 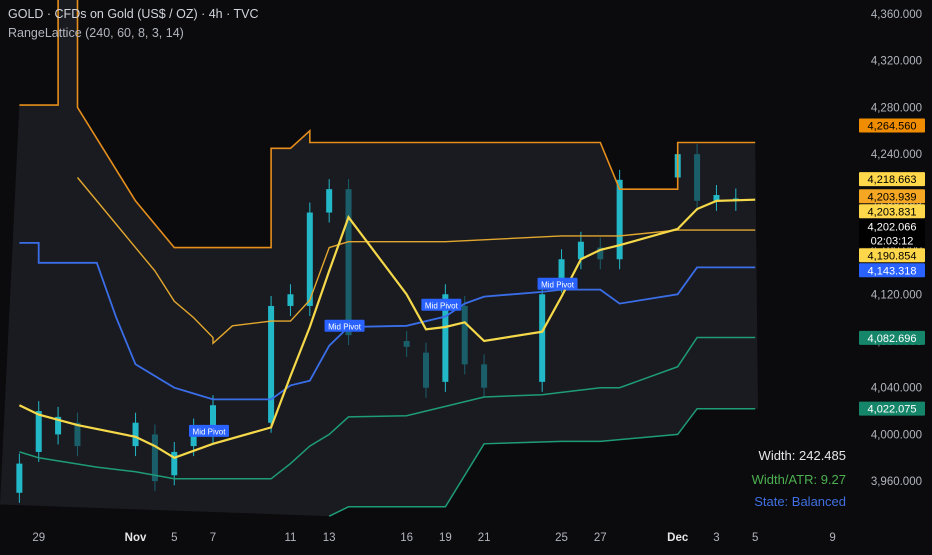 What do you see at coordinates (561, 538) in the screenshot?
I see `x-tick-label: 25` at bounding box center [561, 538].